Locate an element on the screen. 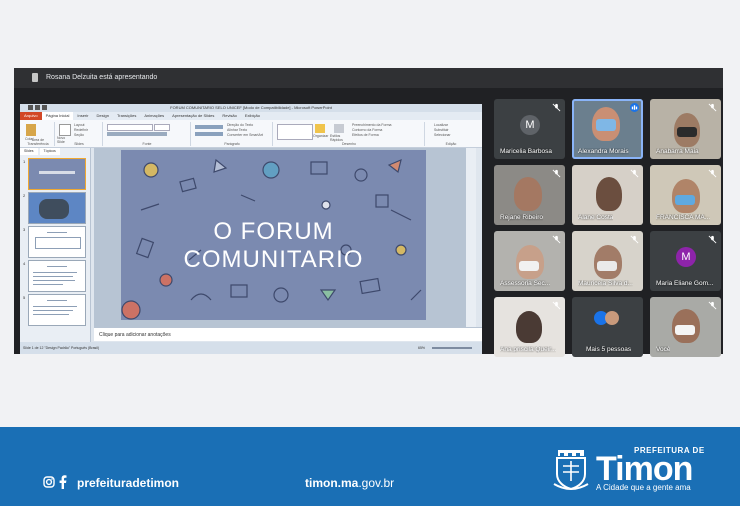 This screenshot has width=740, height=506. slide-thumbnail: 4 is located at coordinates (54, 276).